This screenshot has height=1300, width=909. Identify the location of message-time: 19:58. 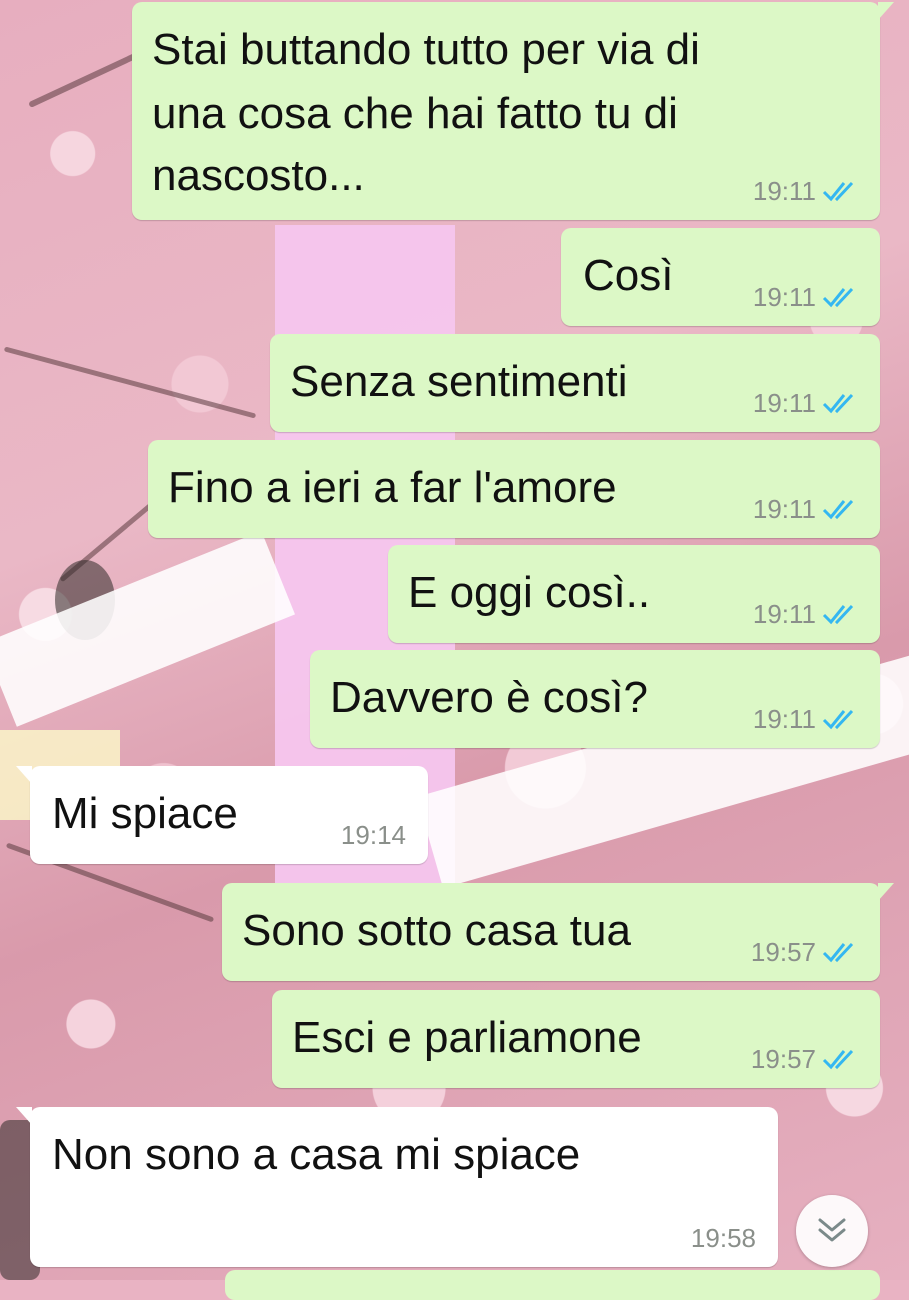
(723, 1238).